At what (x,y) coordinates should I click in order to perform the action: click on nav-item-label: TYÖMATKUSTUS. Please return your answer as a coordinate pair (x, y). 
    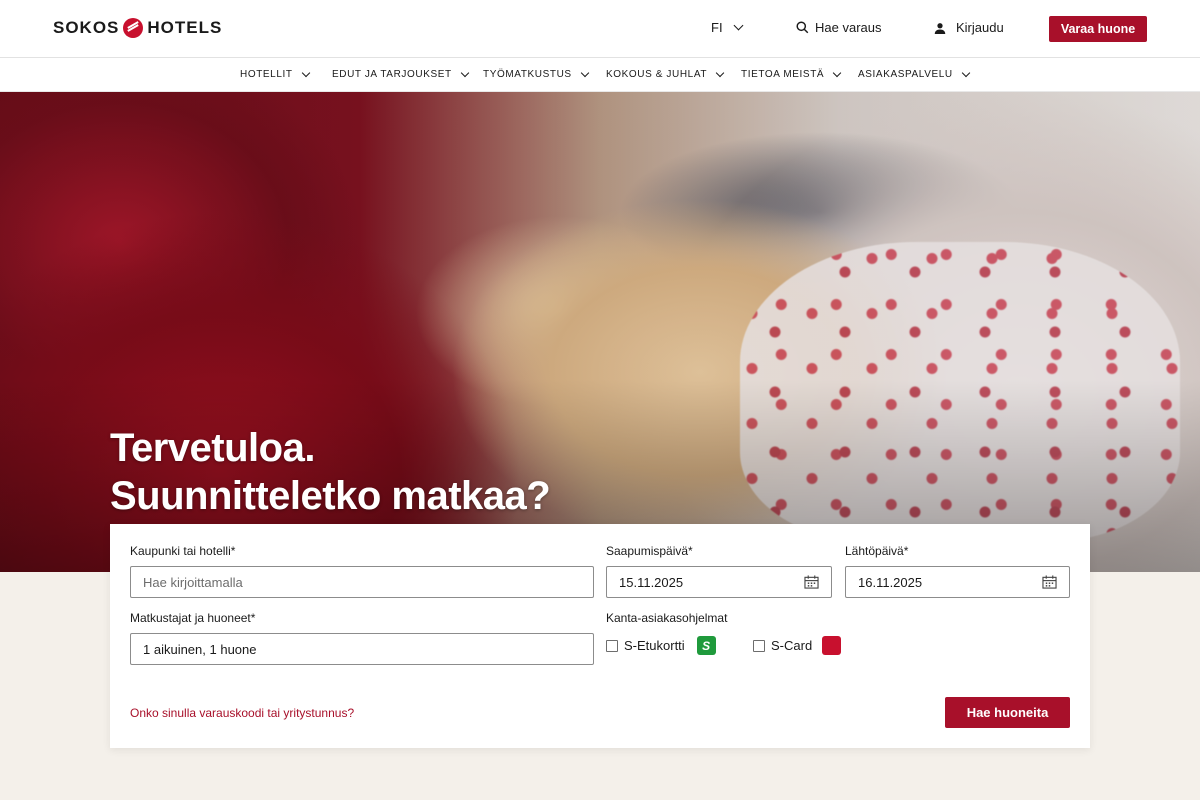
    Looking at the image, I should click on (527, 74).